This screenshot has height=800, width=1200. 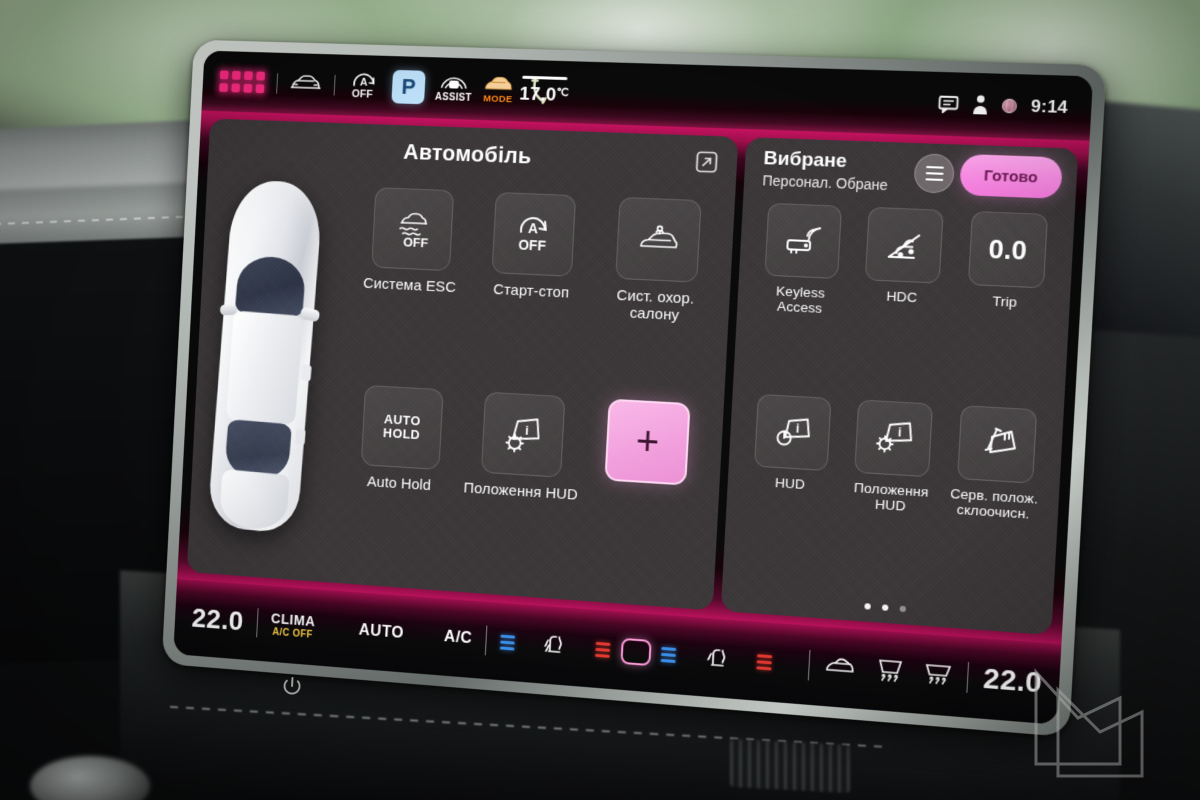 I want to click on page-dots, so click(x=886, y=608).